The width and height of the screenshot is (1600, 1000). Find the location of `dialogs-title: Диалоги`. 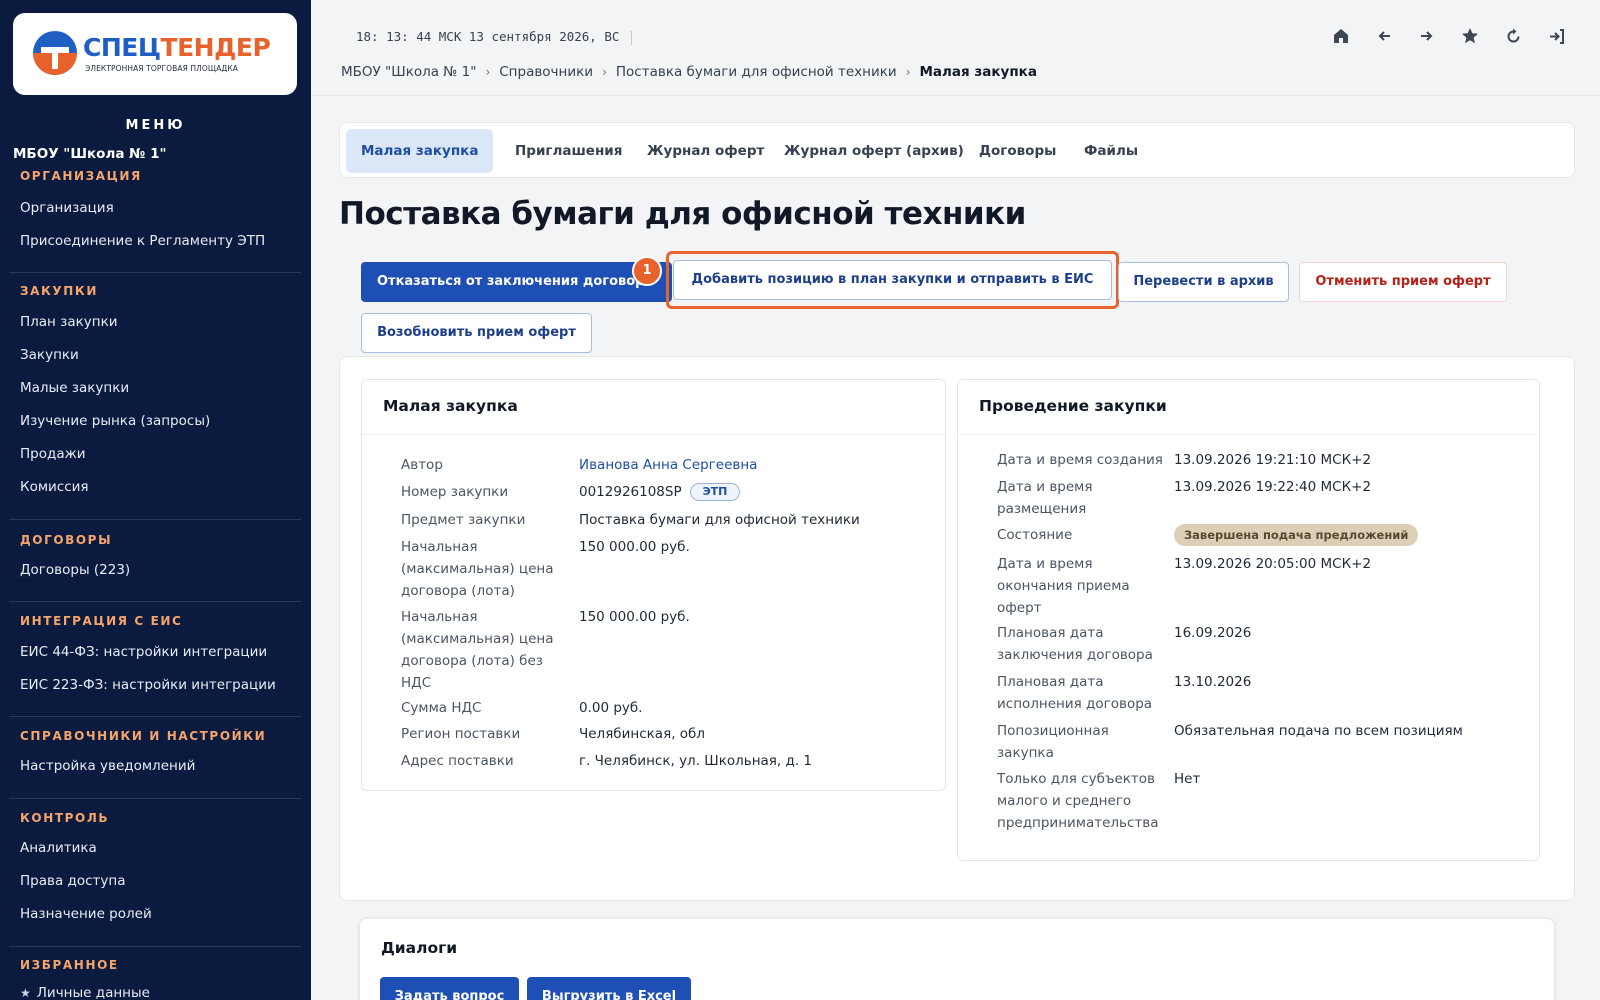

dialogs-title: Диалоги is located at coordinates (419, 948).